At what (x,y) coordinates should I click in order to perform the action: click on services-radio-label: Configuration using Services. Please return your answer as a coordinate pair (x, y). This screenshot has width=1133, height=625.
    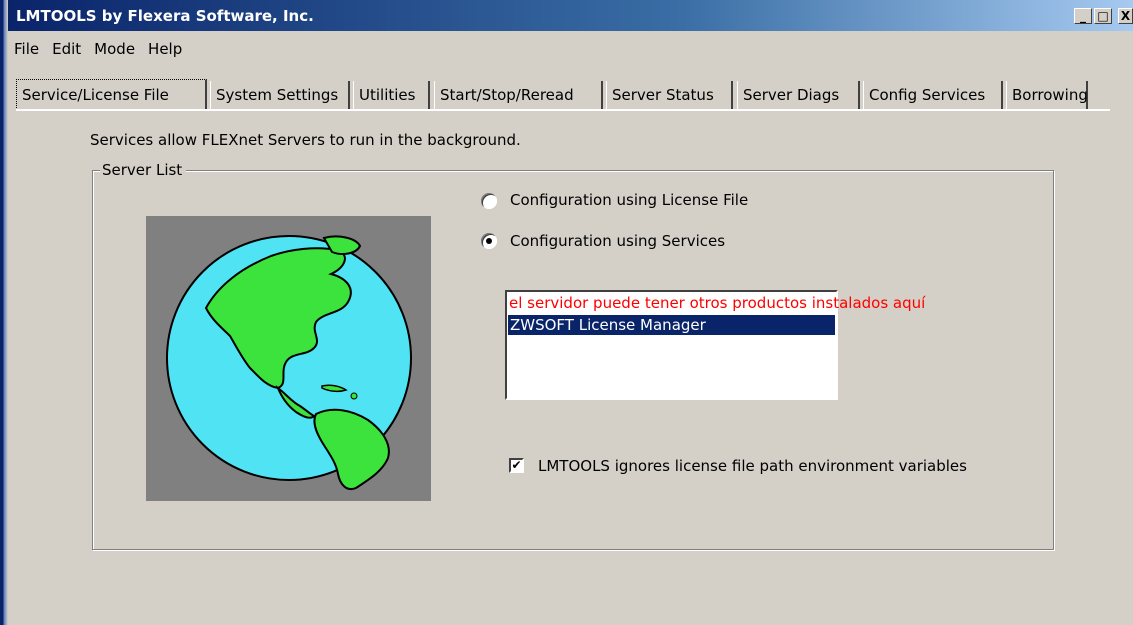
    Looking at the image, I should click on (617, 241).